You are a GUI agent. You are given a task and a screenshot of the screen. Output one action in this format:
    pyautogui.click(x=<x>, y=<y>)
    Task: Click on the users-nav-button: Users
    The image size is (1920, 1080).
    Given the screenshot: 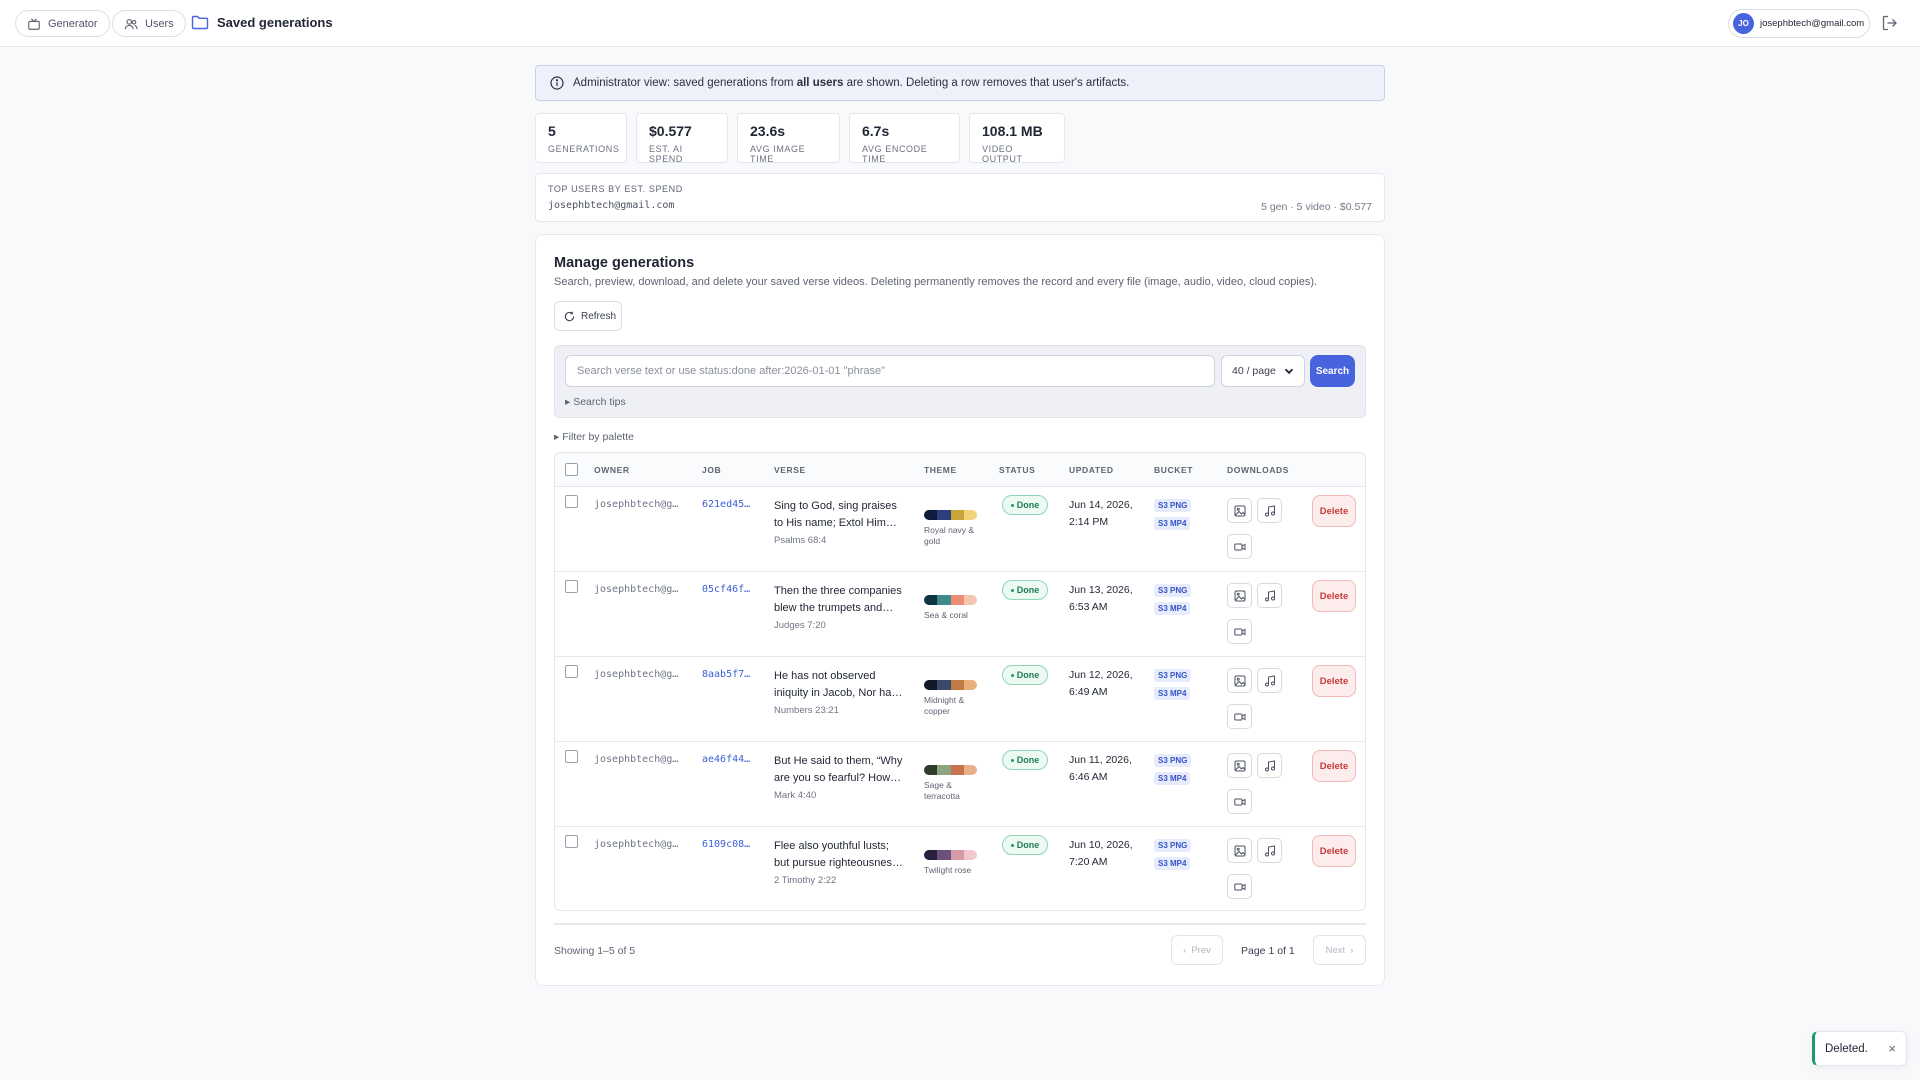 What is the action you would take?
    pyautogui.click(x=149, y=23)
    